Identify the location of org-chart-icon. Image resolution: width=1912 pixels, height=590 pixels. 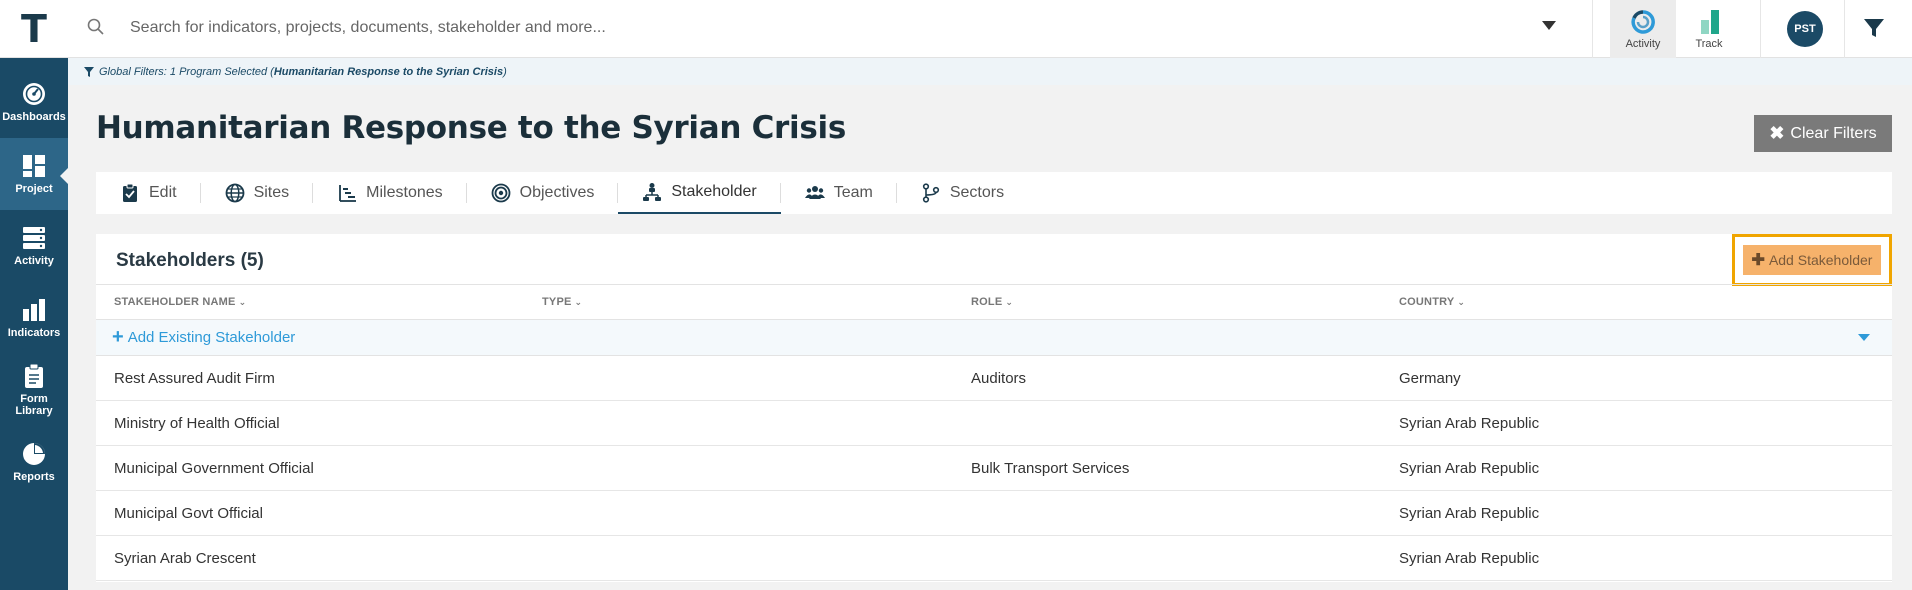
(652, 192).